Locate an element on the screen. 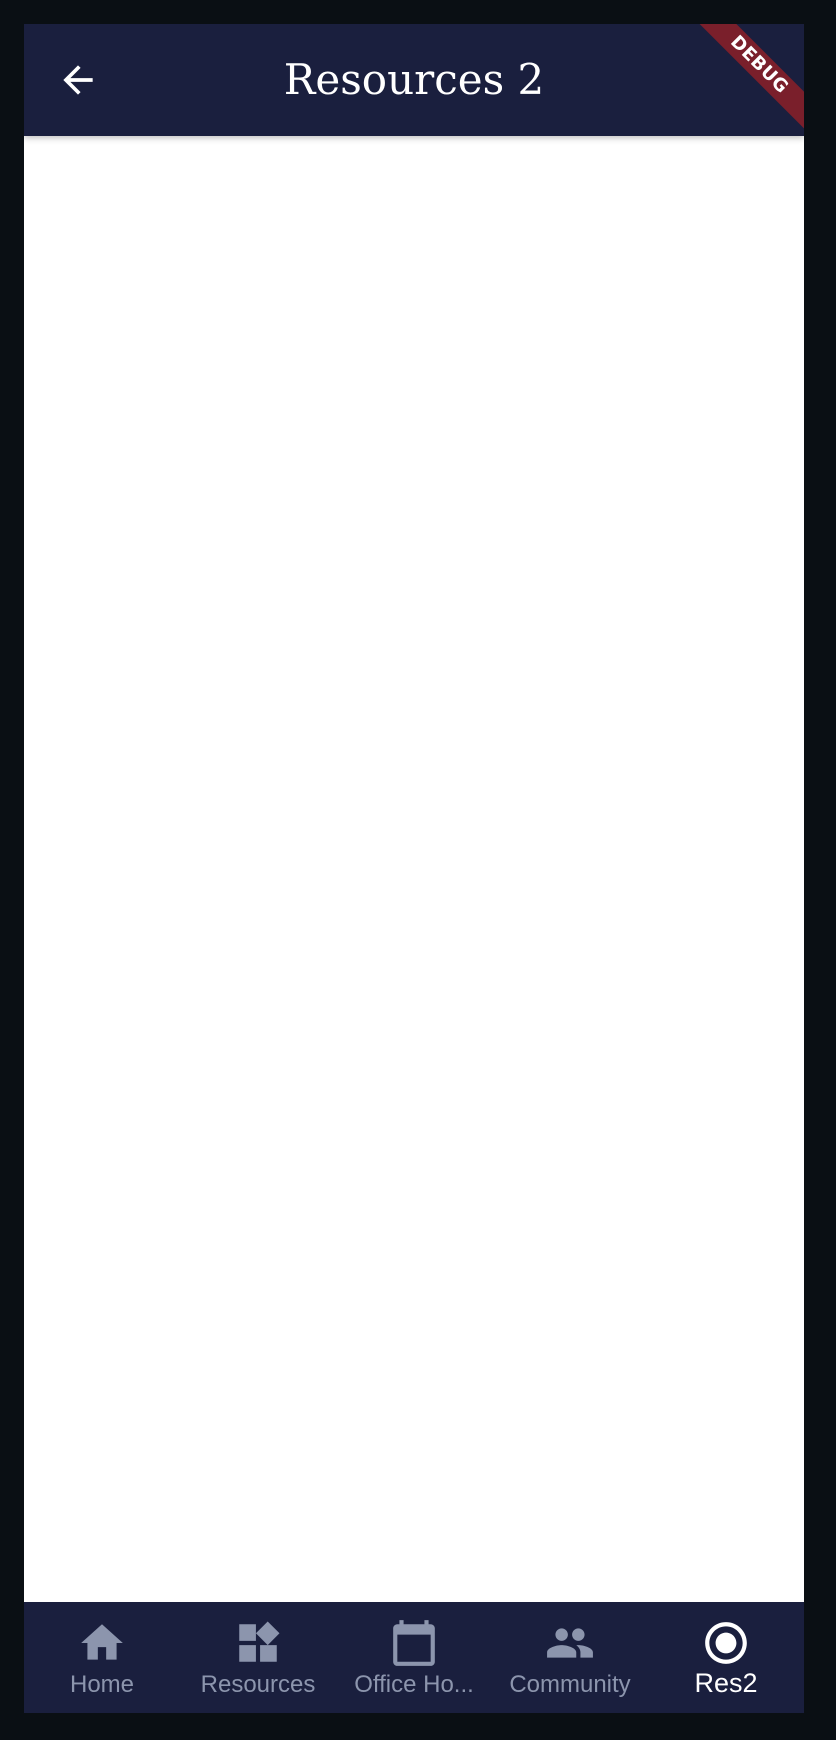 This screenshot has width=836, height=1740. nav-item-home: Home is located at coordinates (102, 1657).